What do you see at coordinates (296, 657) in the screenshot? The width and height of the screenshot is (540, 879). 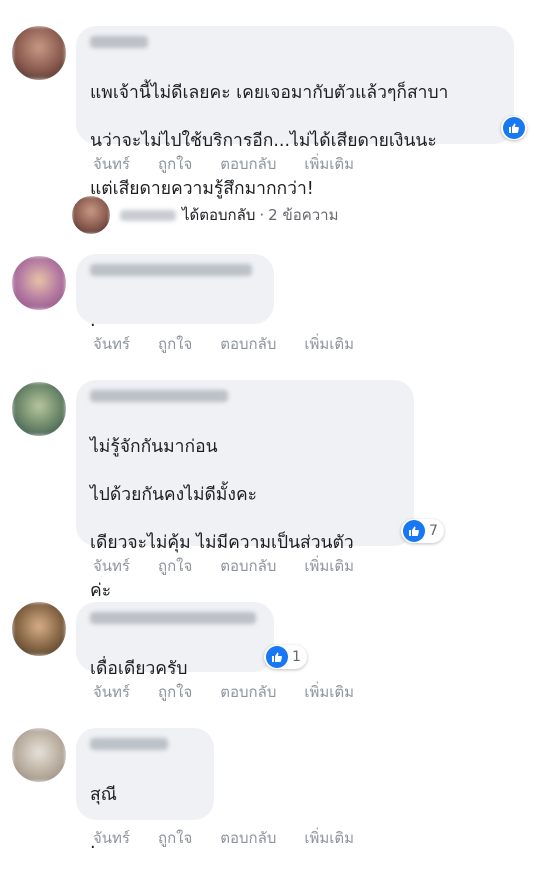 I see `reaction-count: 1` at bounding box center [296, 657].